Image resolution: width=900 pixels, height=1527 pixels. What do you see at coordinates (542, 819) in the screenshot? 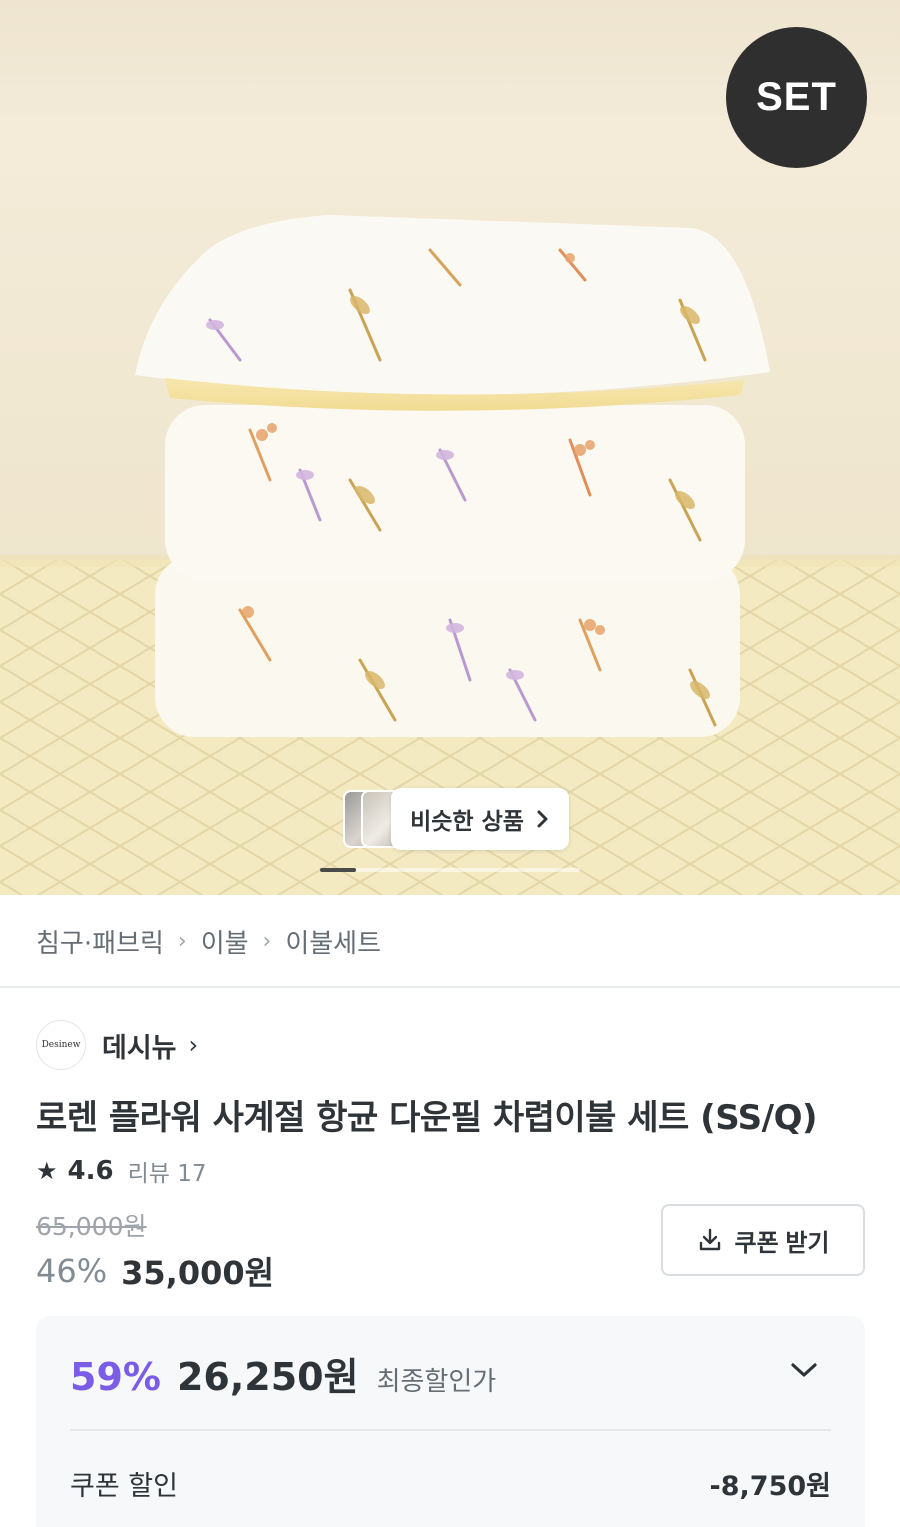
I see `chevron-right-icon` at bounding box center [542, 819].